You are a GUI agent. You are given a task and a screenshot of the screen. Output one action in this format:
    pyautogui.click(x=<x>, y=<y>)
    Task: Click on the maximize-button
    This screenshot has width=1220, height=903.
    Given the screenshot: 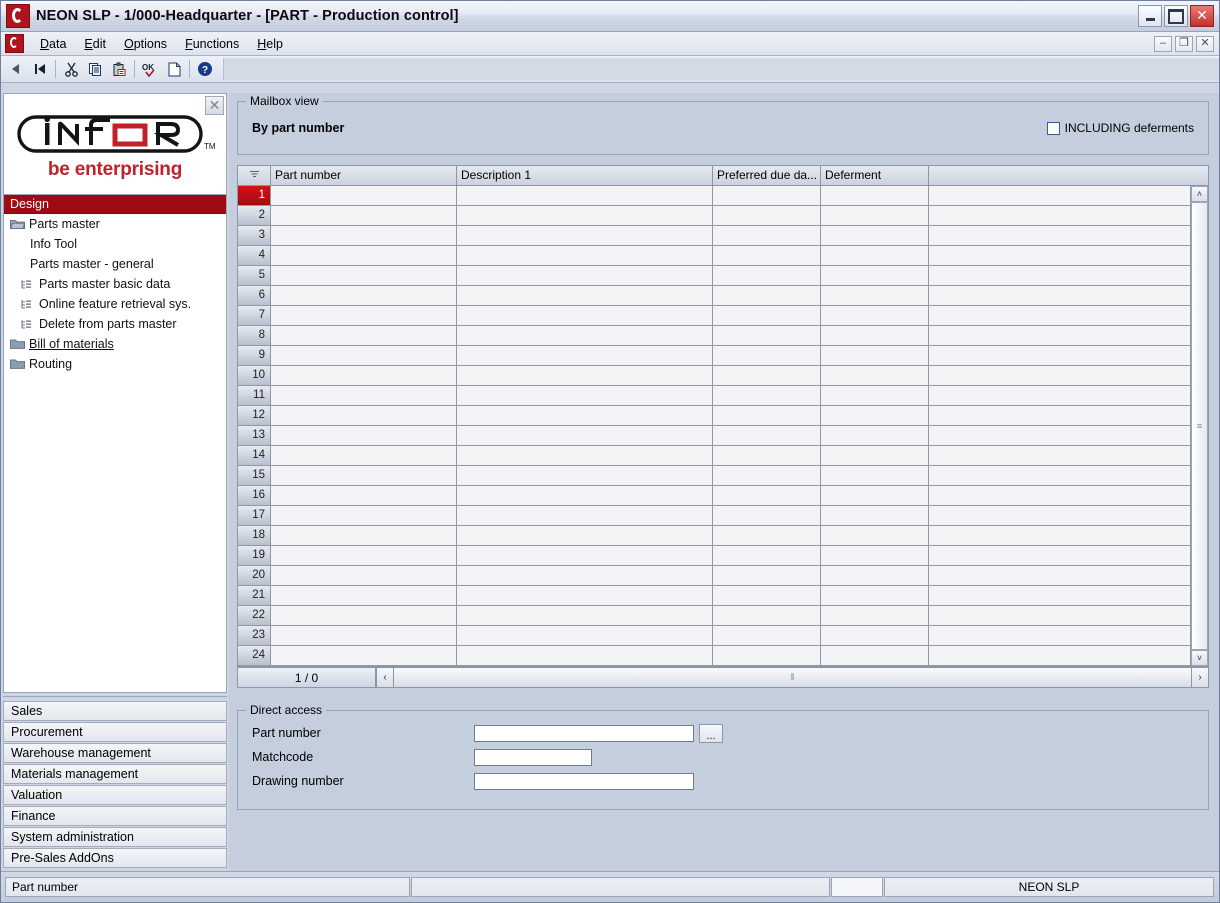 What is the action you would take?
    pyautogui.click(x=1176, y=16)
    